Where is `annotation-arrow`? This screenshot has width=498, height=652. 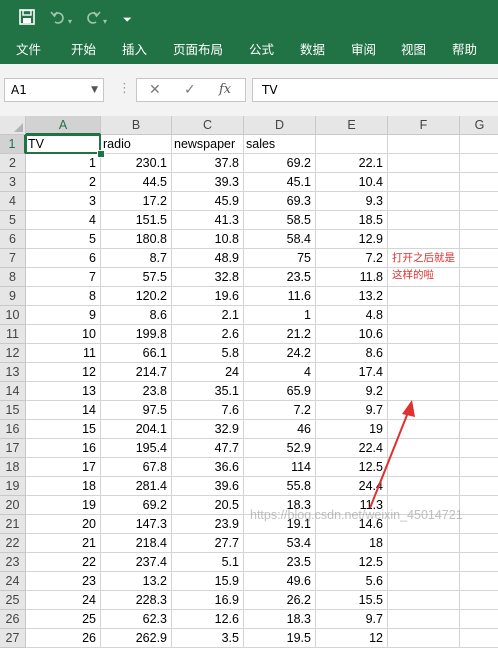
annotation-arrow is located at coordinates (392, 454).